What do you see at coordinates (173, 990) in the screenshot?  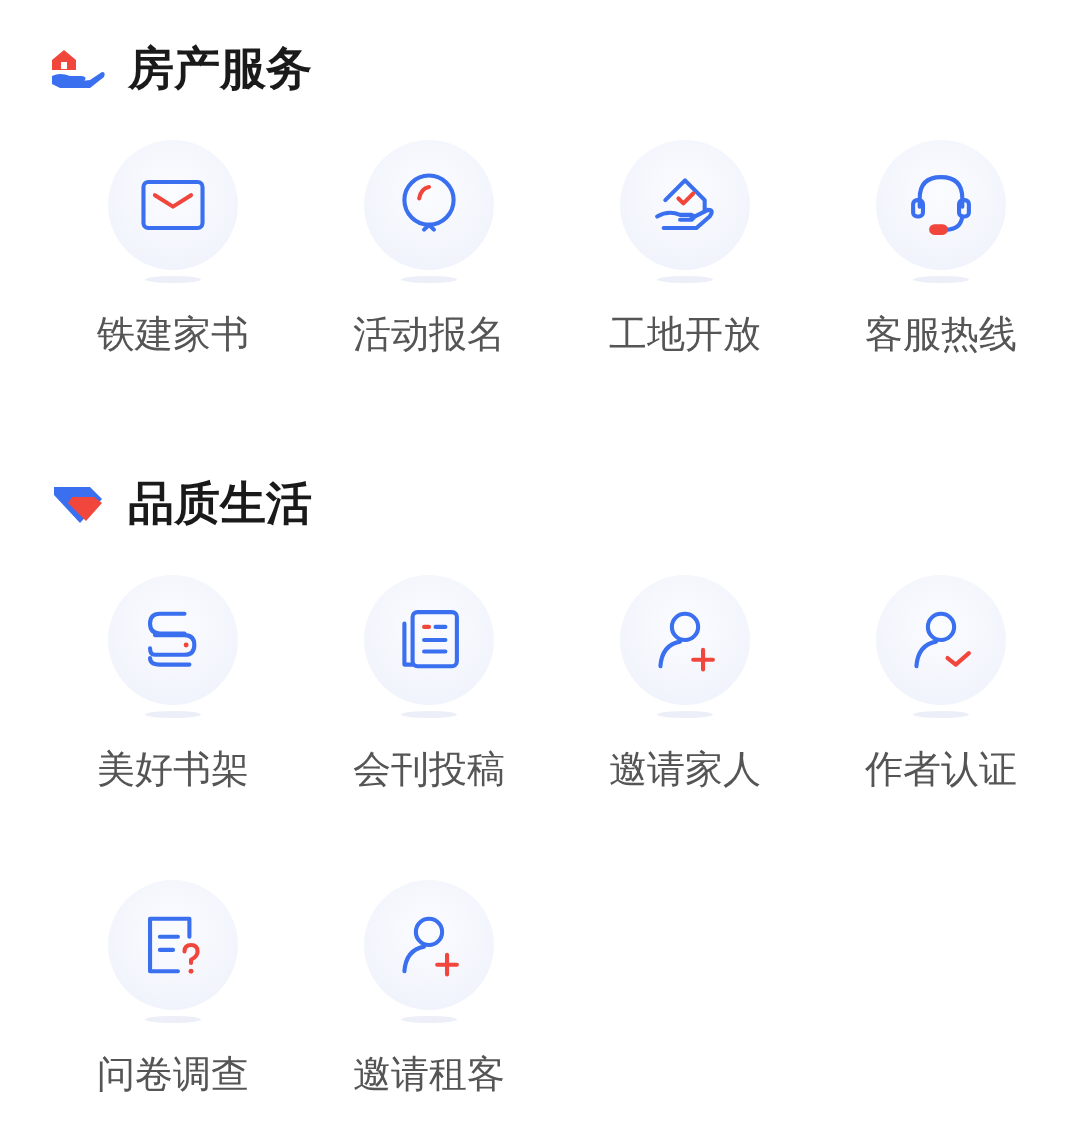 I see `service-button: 问卷调查` at bounding box center [173, 990].